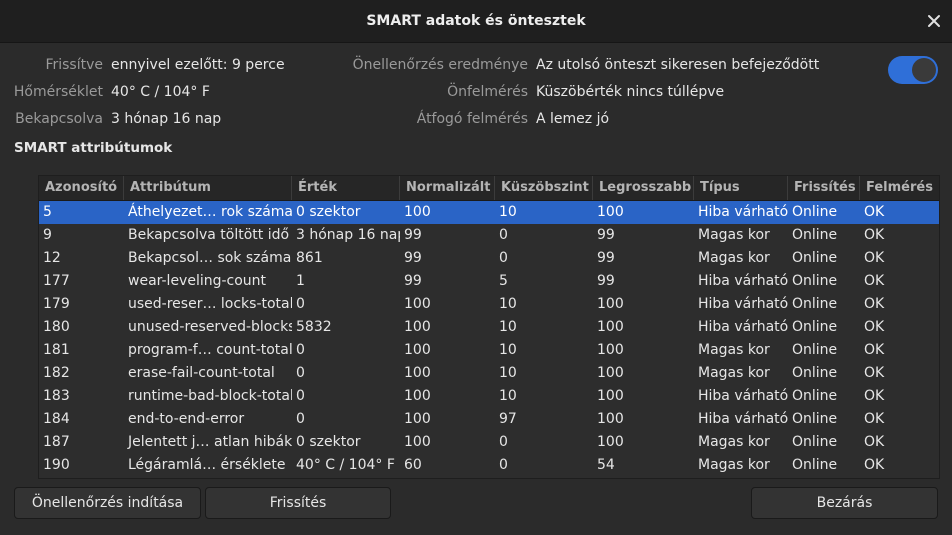 The height and width of the screenshot is (535, 952). I want to click on header-threshold: Küszöbszint, so click(544, 188).